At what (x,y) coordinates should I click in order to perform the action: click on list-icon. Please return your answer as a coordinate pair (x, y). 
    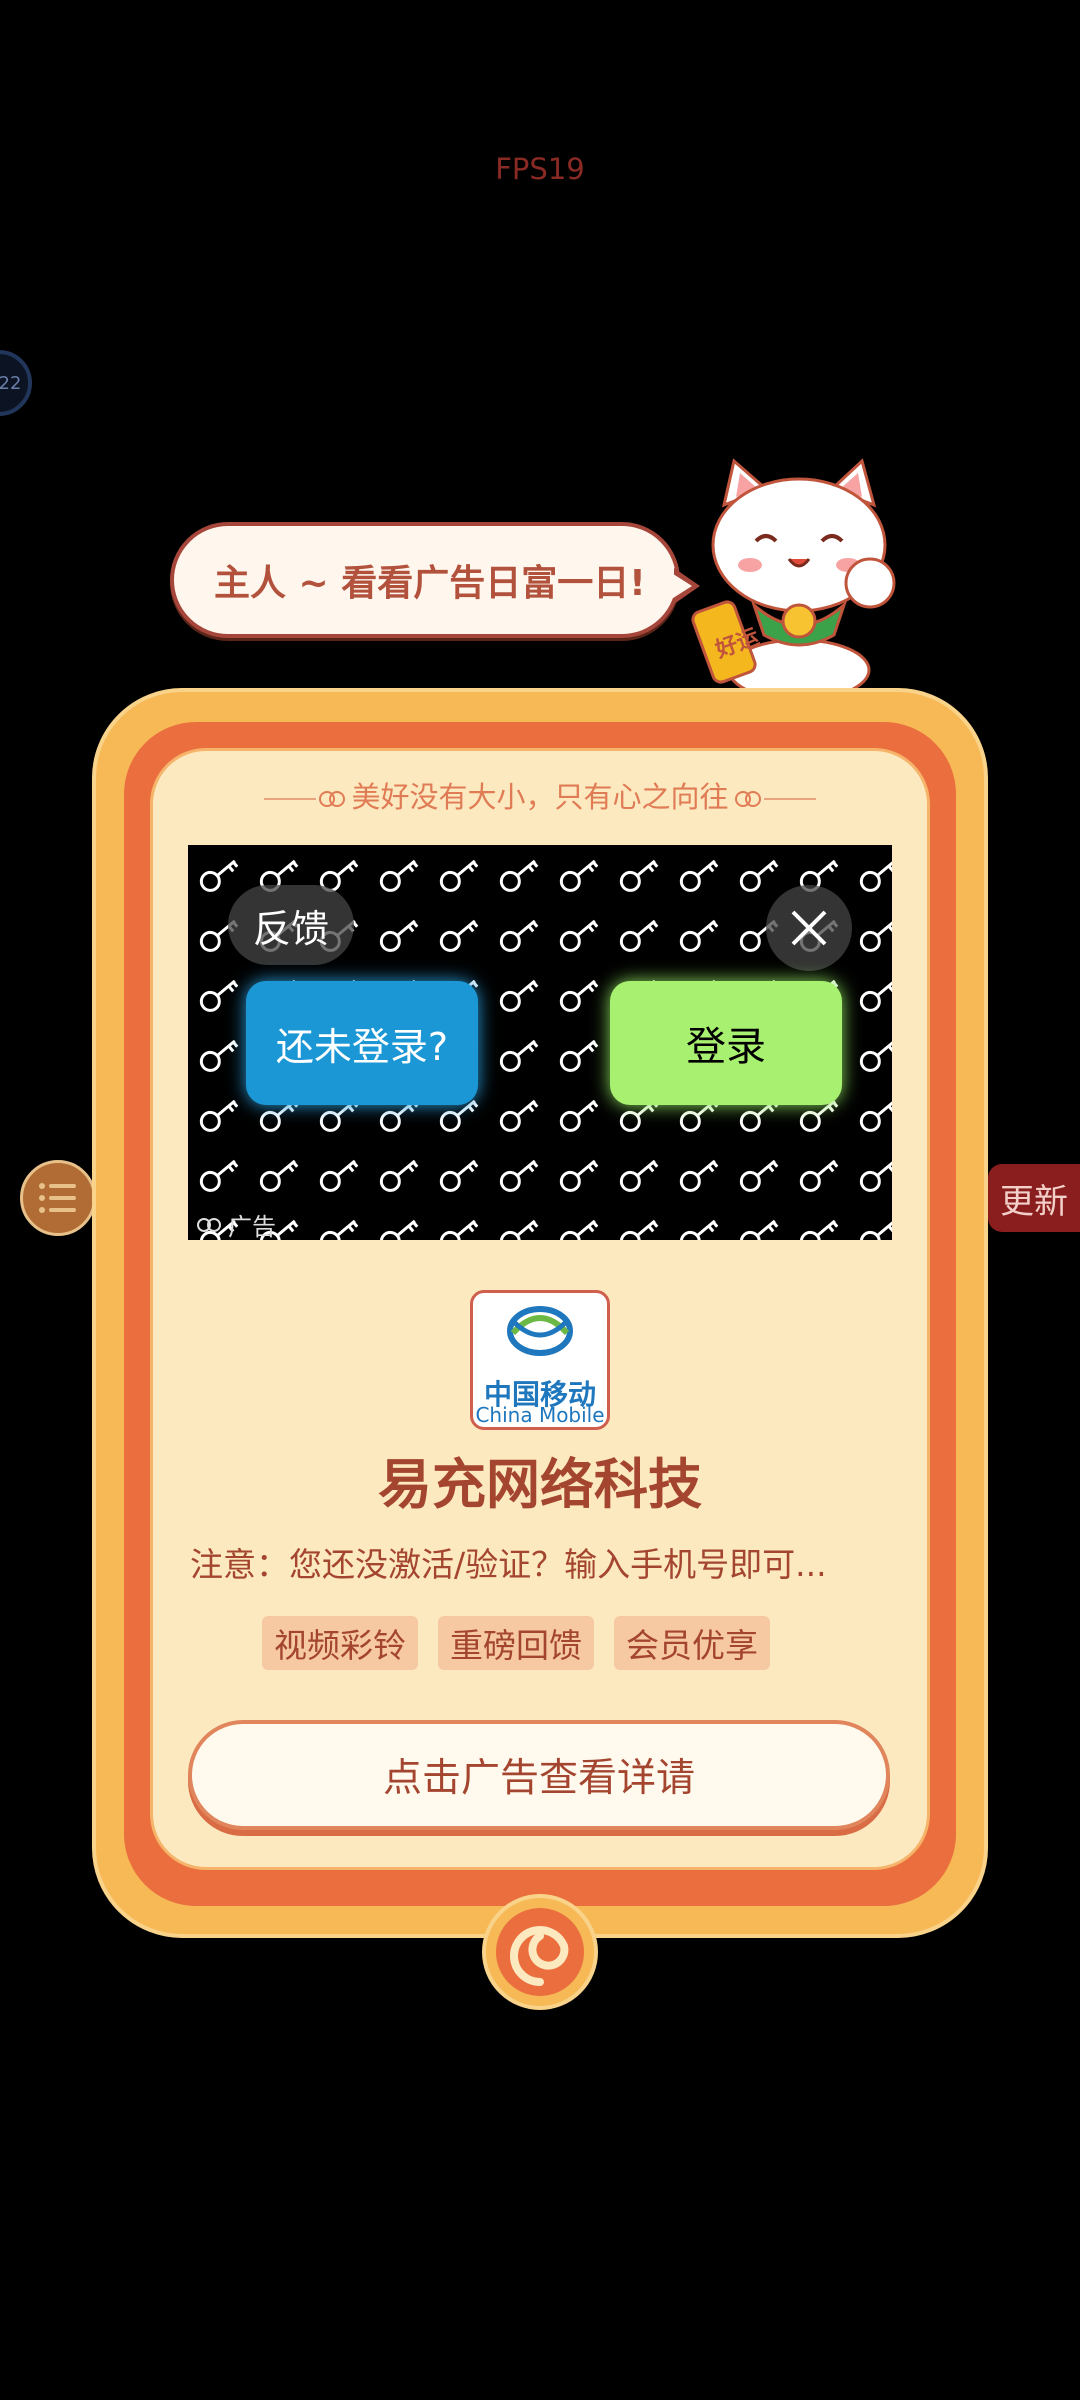
    Looking at the image, I should click on (57, 1198).